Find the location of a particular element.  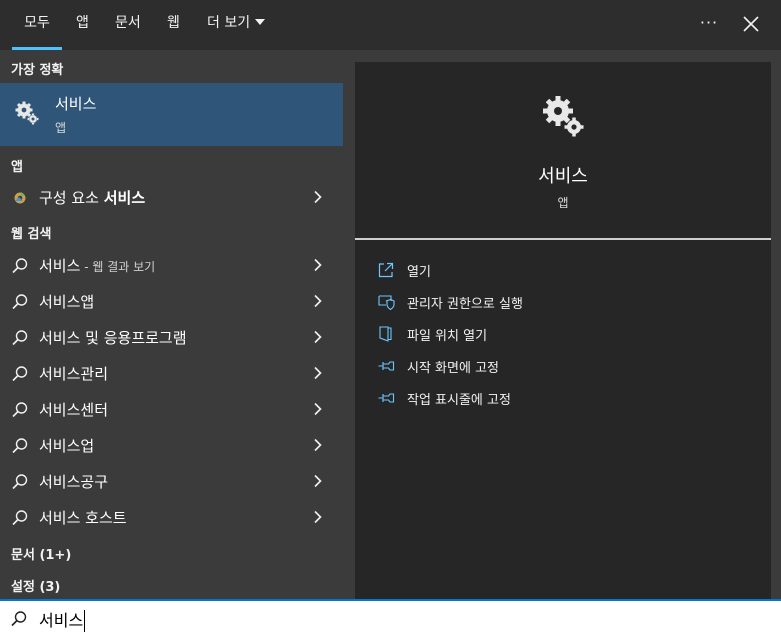

app-result-label-prefix: 구성 요소 is located at coordinates (71, 198).